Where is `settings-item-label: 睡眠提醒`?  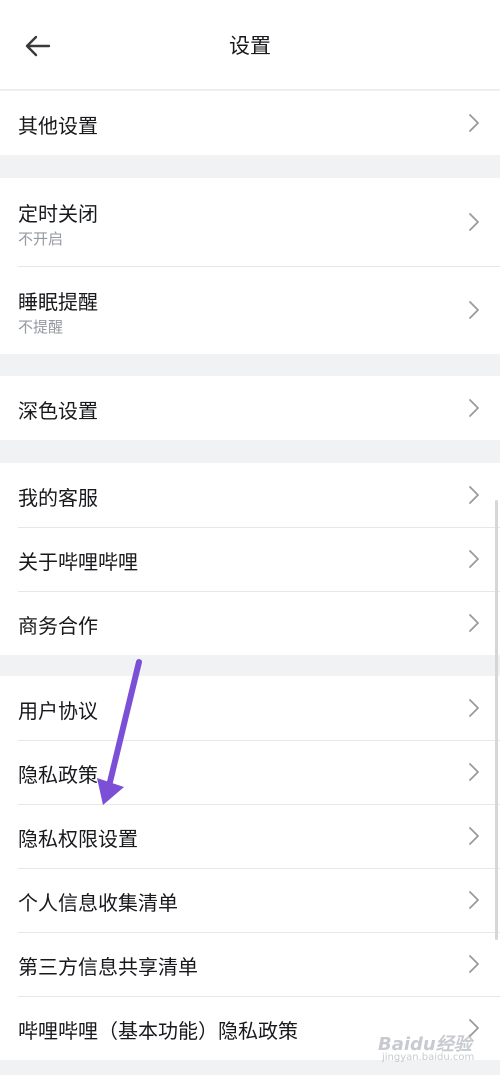 settings-item-label: 睡眠提醒 is located at coordinates (58, 302).